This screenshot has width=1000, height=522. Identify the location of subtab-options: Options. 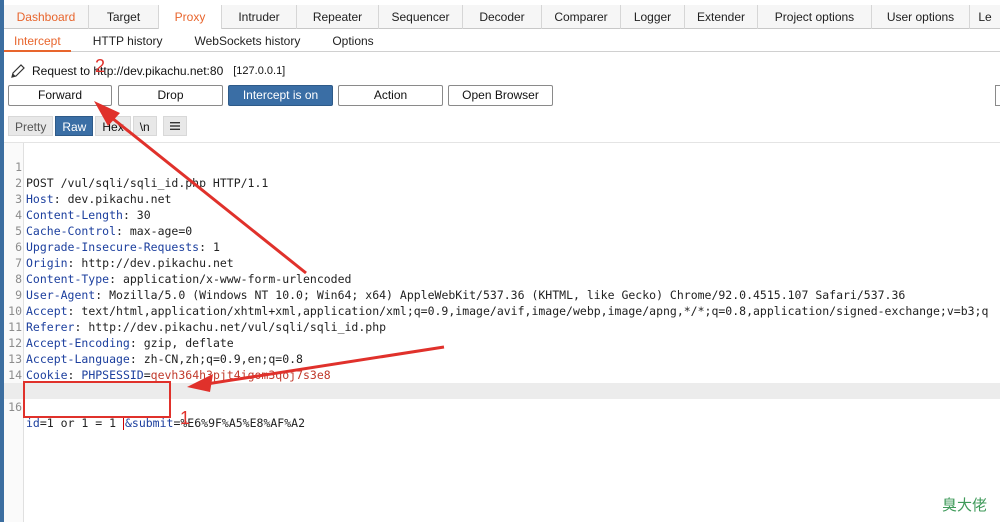
(347, 41).